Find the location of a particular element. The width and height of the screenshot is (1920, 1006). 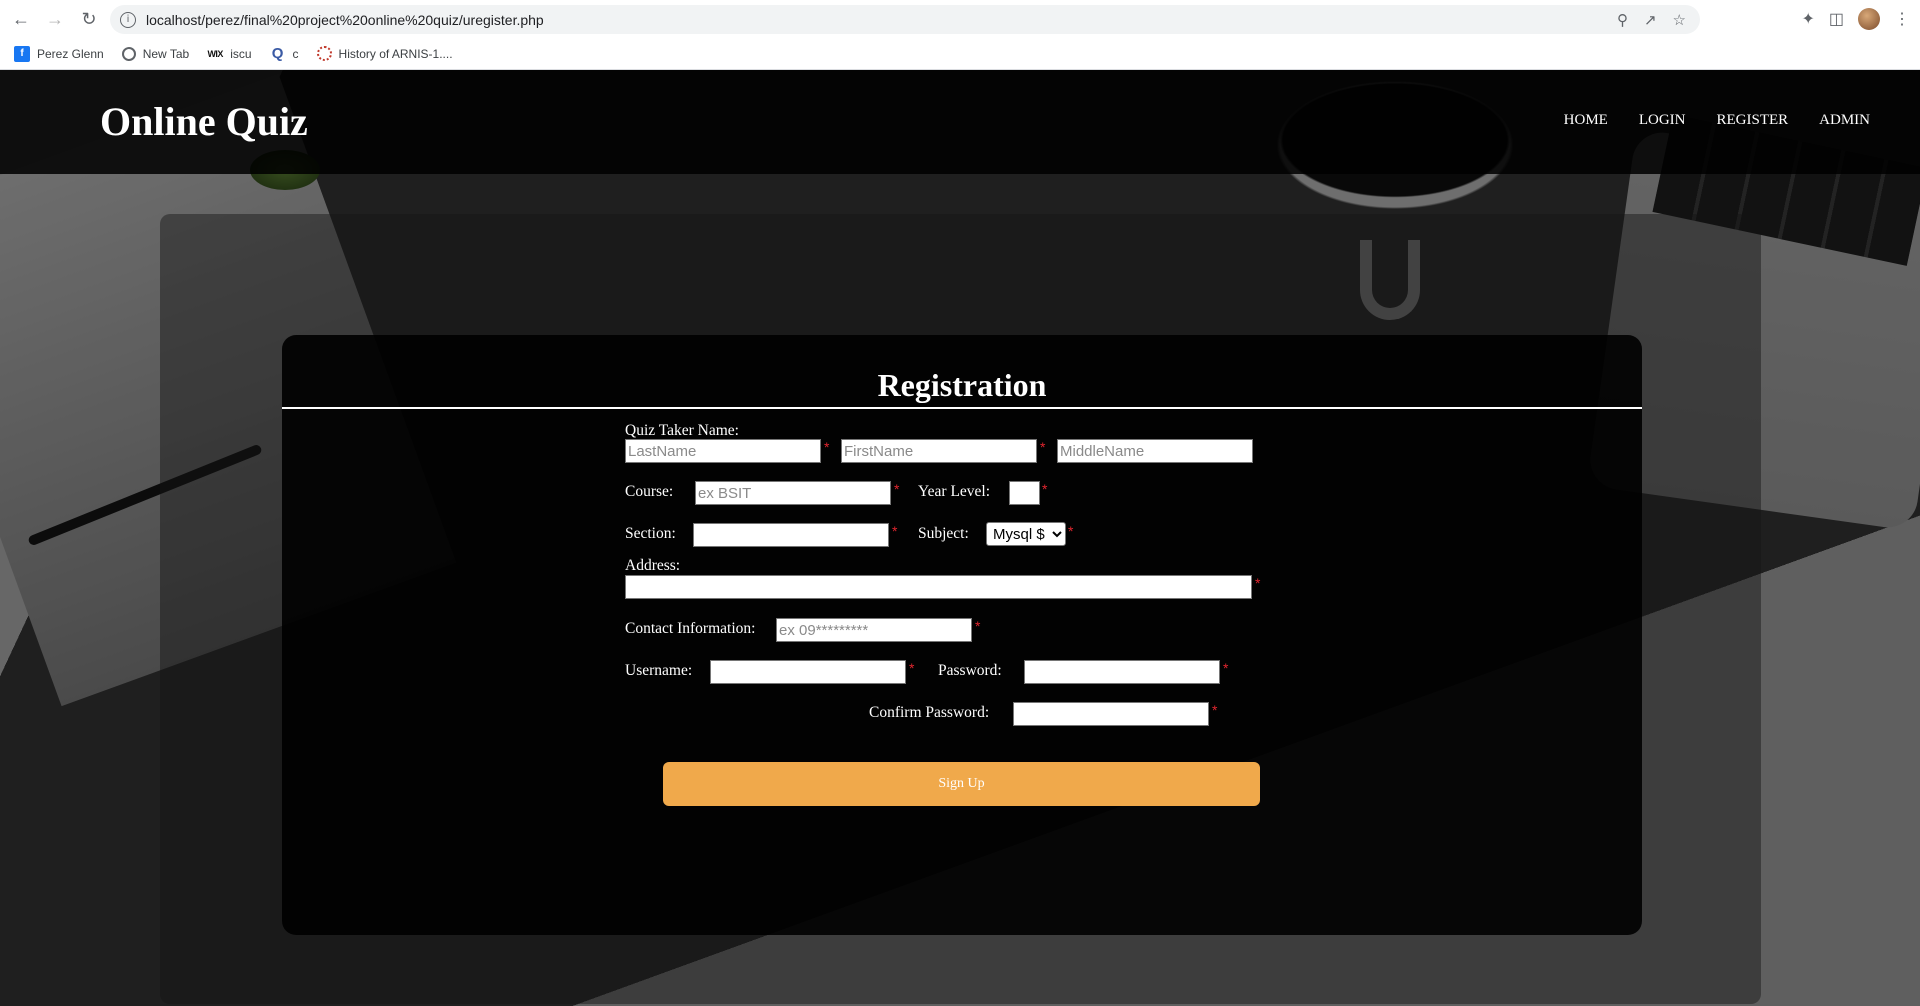

site-nav-links: HOME LOGIN REGISTER ADMIN is located at coordinates (1717, 120).